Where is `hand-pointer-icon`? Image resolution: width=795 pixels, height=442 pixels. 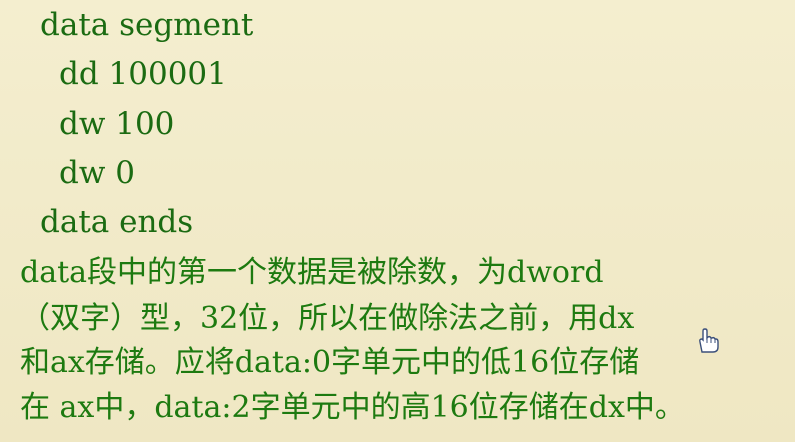
hand-pointer-icon is located at coordinates (709, 340).